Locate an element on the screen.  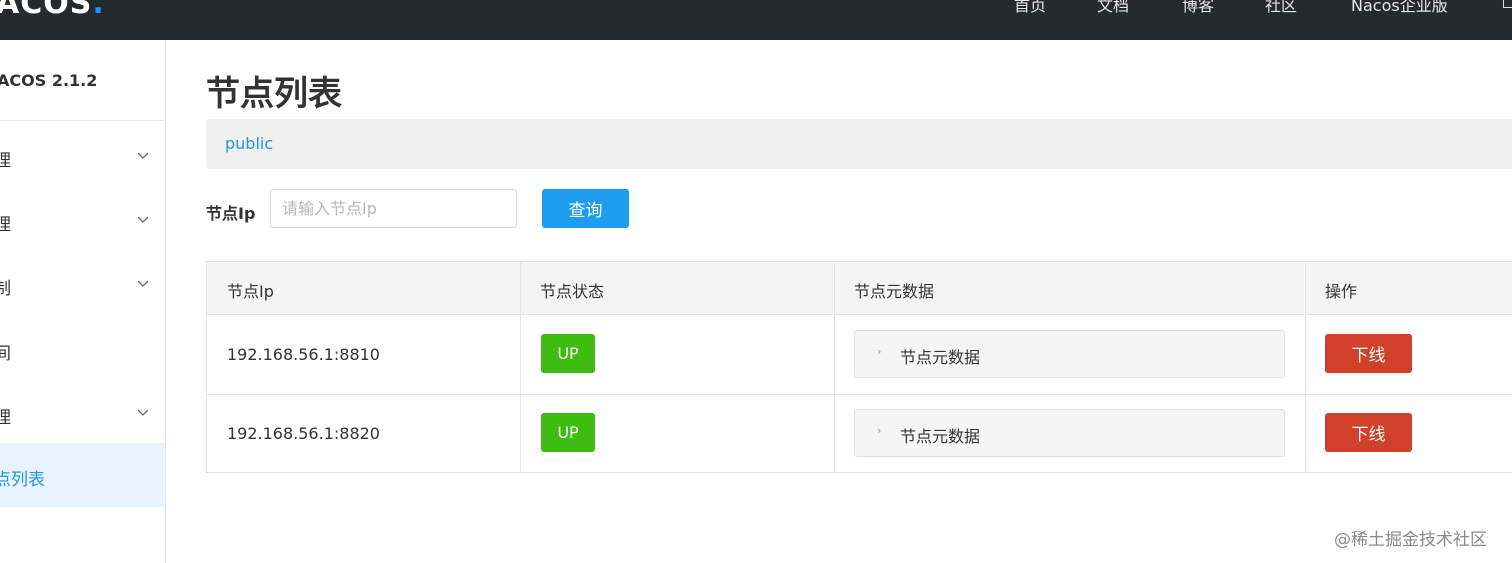
page-title: 节点列表 is located at coordinates (274, 94).